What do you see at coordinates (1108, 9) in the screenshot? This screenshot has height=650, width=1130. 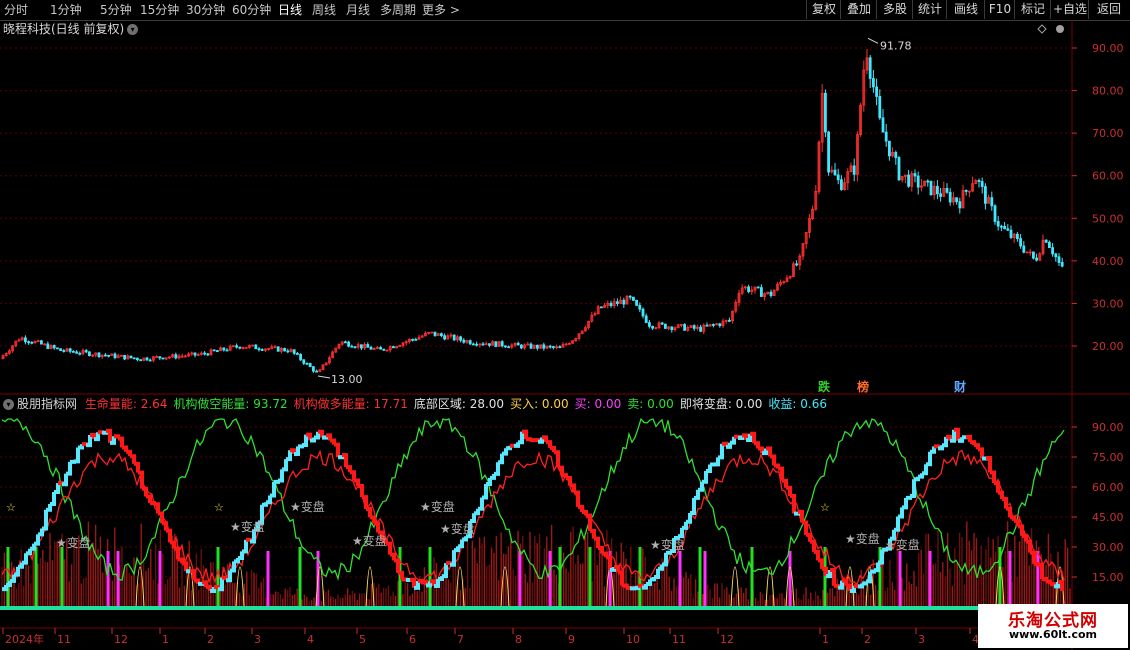 I see `toolbar-button-8: 返回` at bounding box center [1108, 9].